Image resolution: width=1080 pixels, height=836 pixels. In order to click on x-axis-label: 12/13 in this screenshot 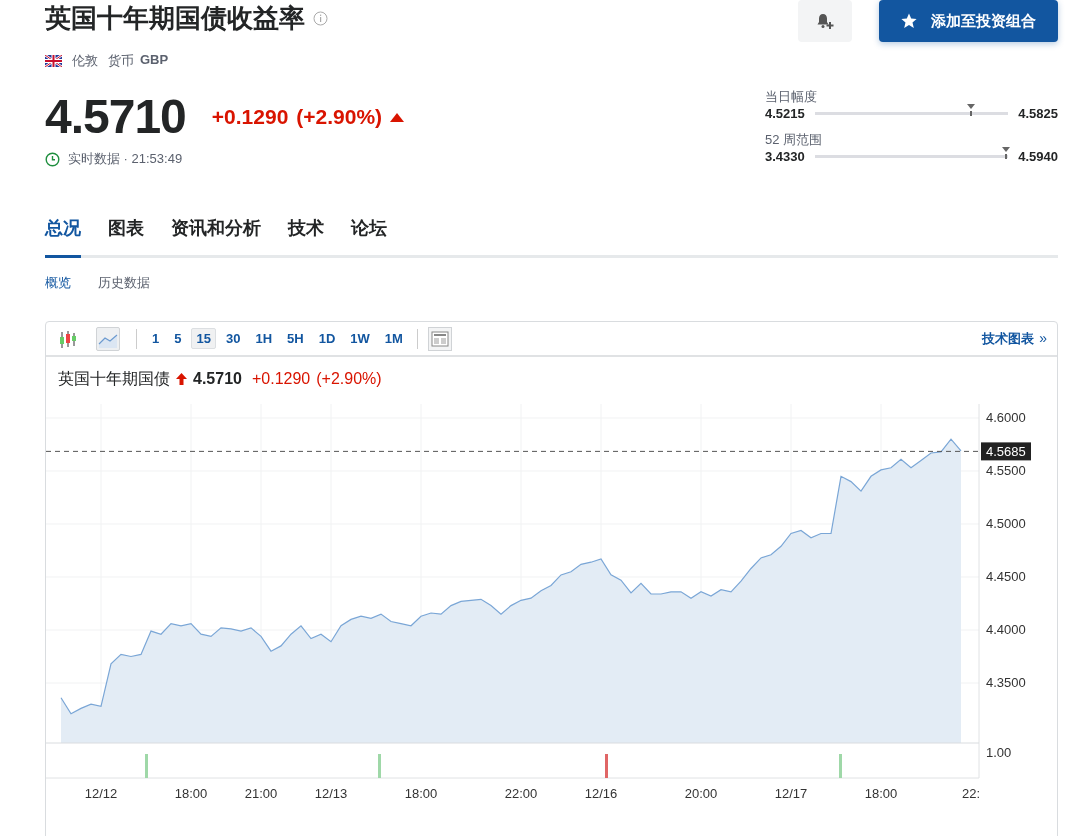, I will do `click(331, 793)`.